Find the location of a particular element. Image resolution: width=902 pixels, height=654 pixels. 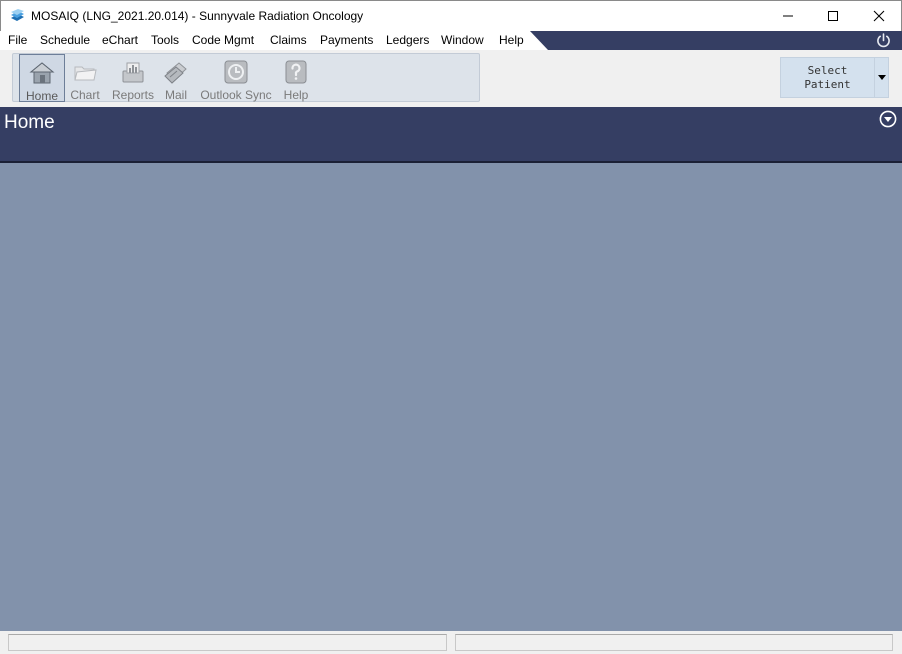

select-patient-dropdown is located at coordinates (882, 77).